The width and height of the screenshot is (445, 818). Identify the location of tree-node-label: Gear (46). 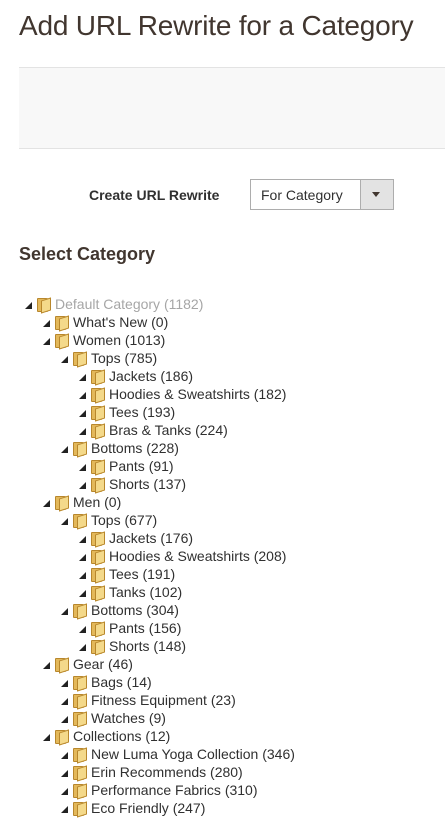
(103, 664).